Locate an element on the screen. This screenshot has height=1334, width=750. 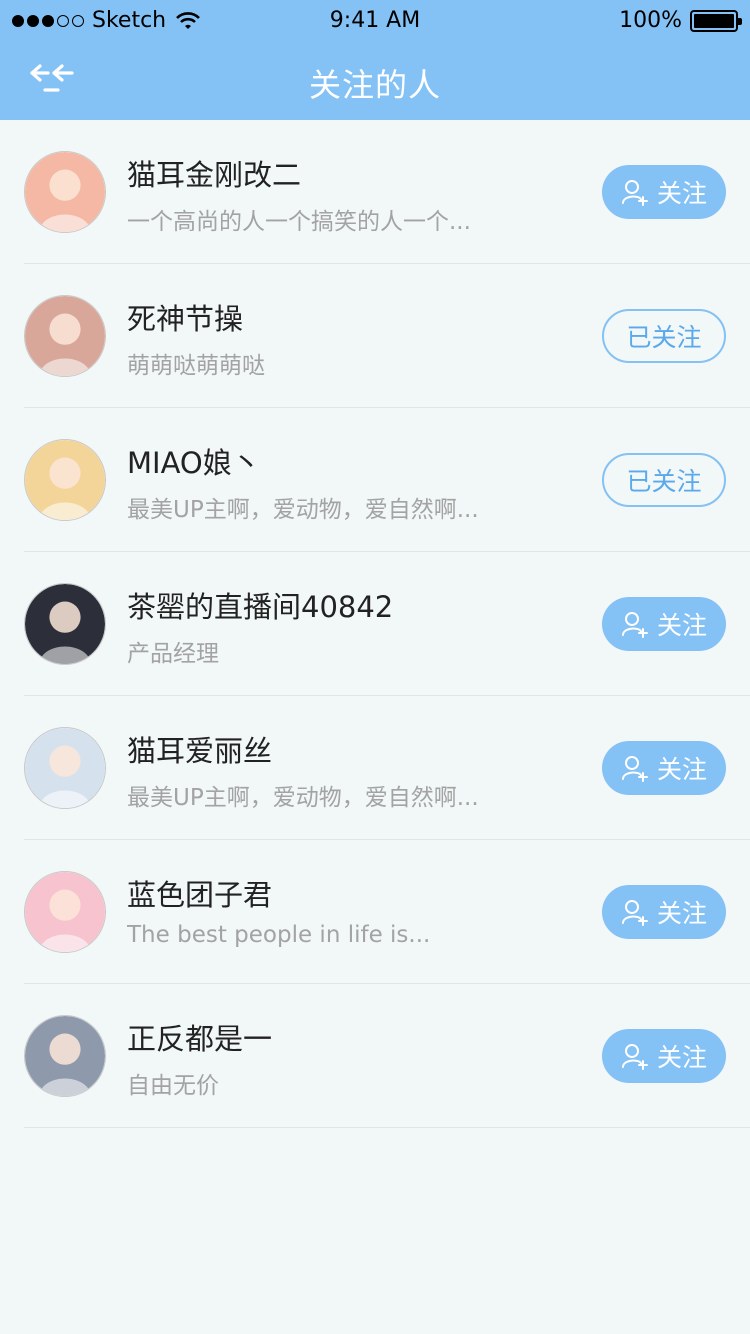
battery-percent: 100% is located at coordinates (650, 20).